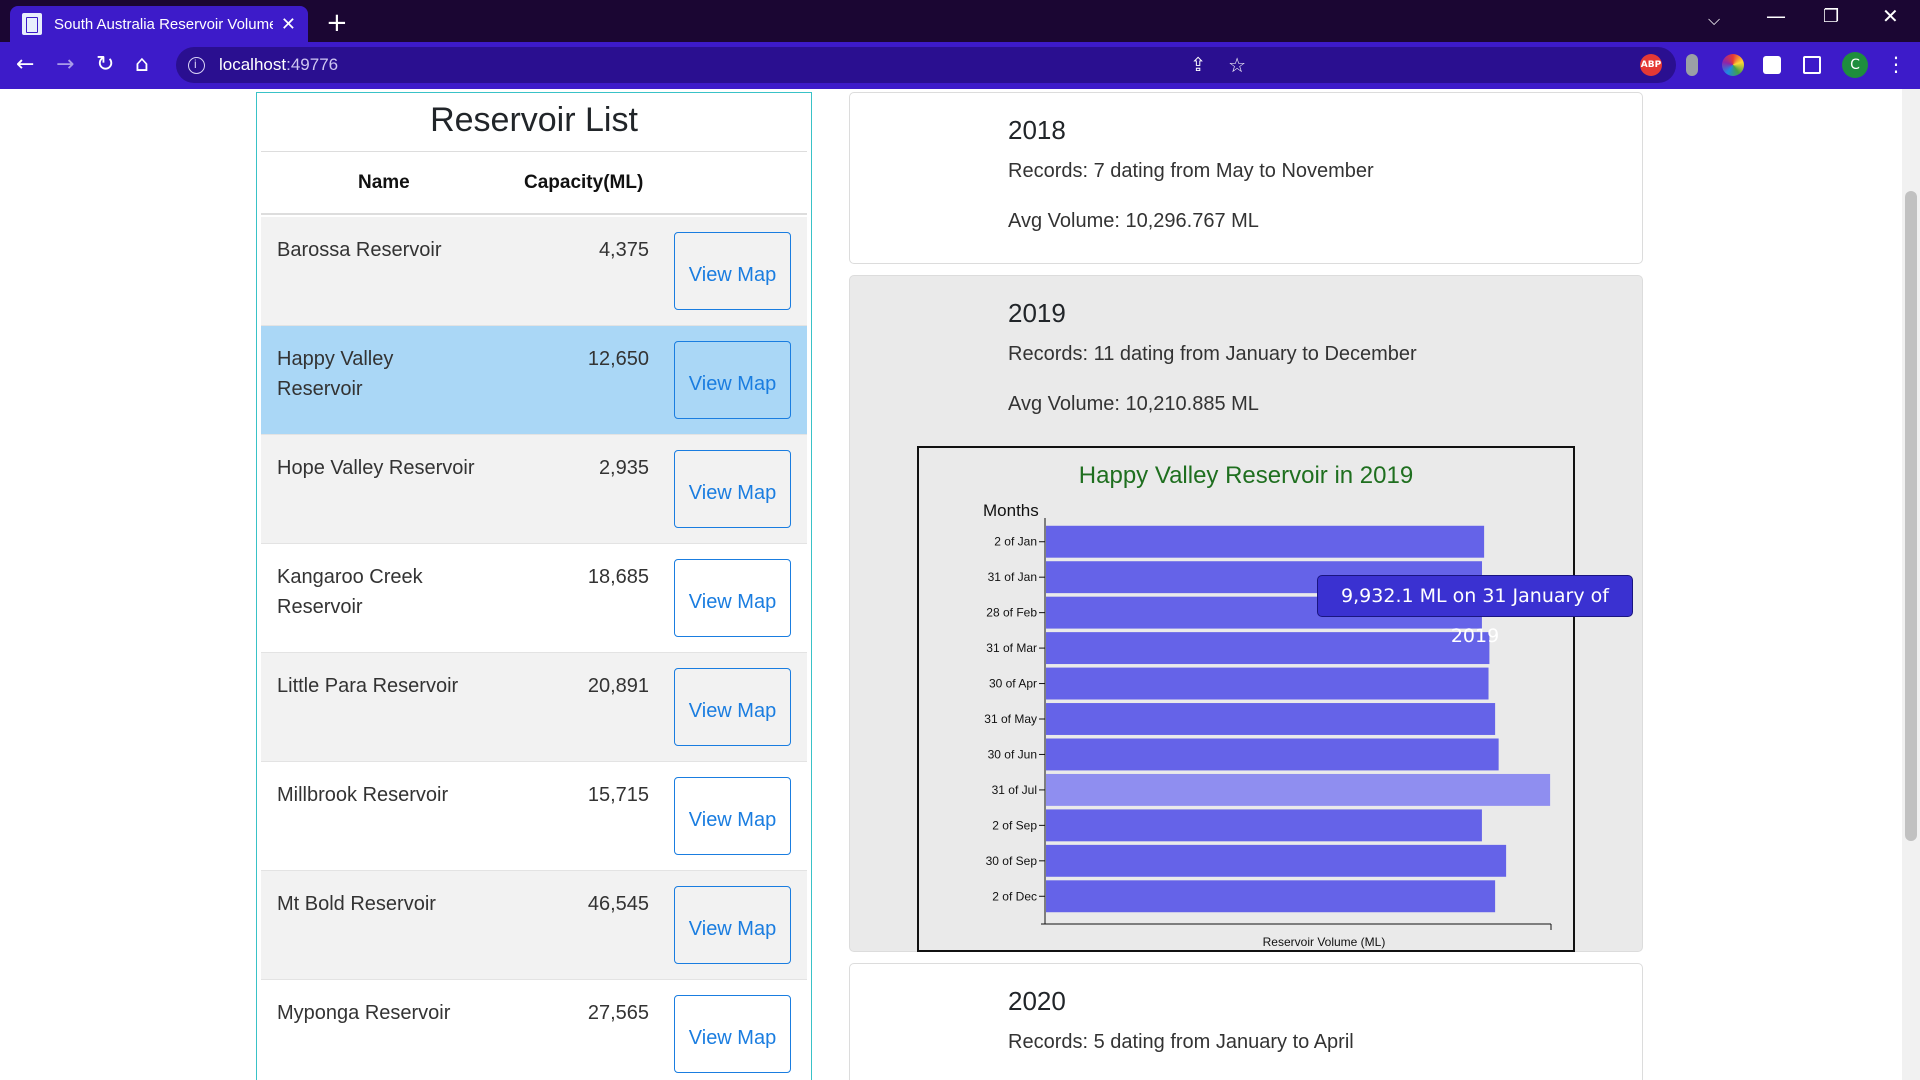  I want to click on window-close-icon: ✕, so click(1890, 16).